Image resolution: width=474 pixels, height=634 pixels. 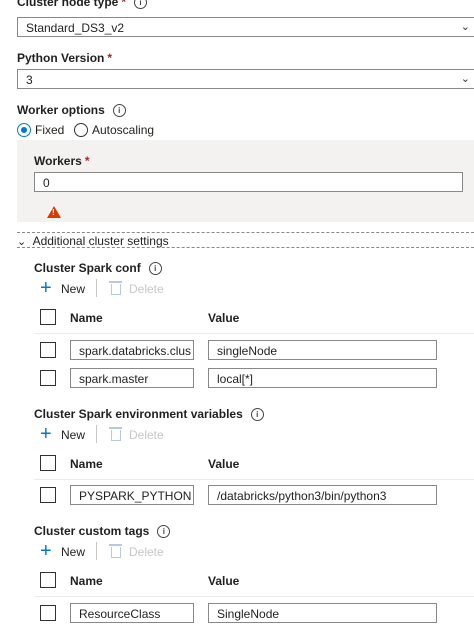 I want to click on custom-tags-title: Cluster custom tags i, so click(x=102, y=531).